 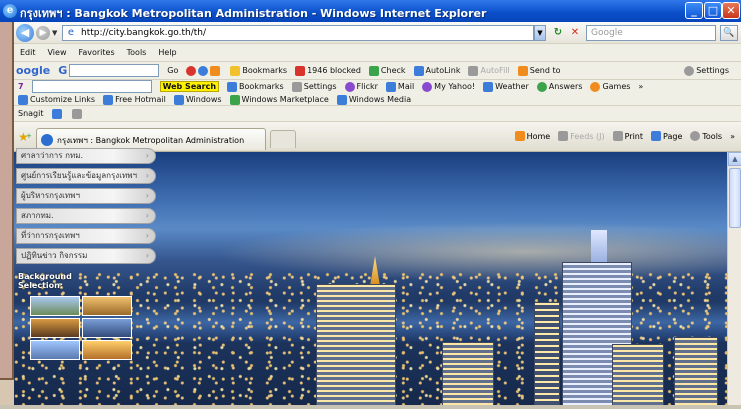 I want to click on print-button: Print, so click(x=627, y=136).